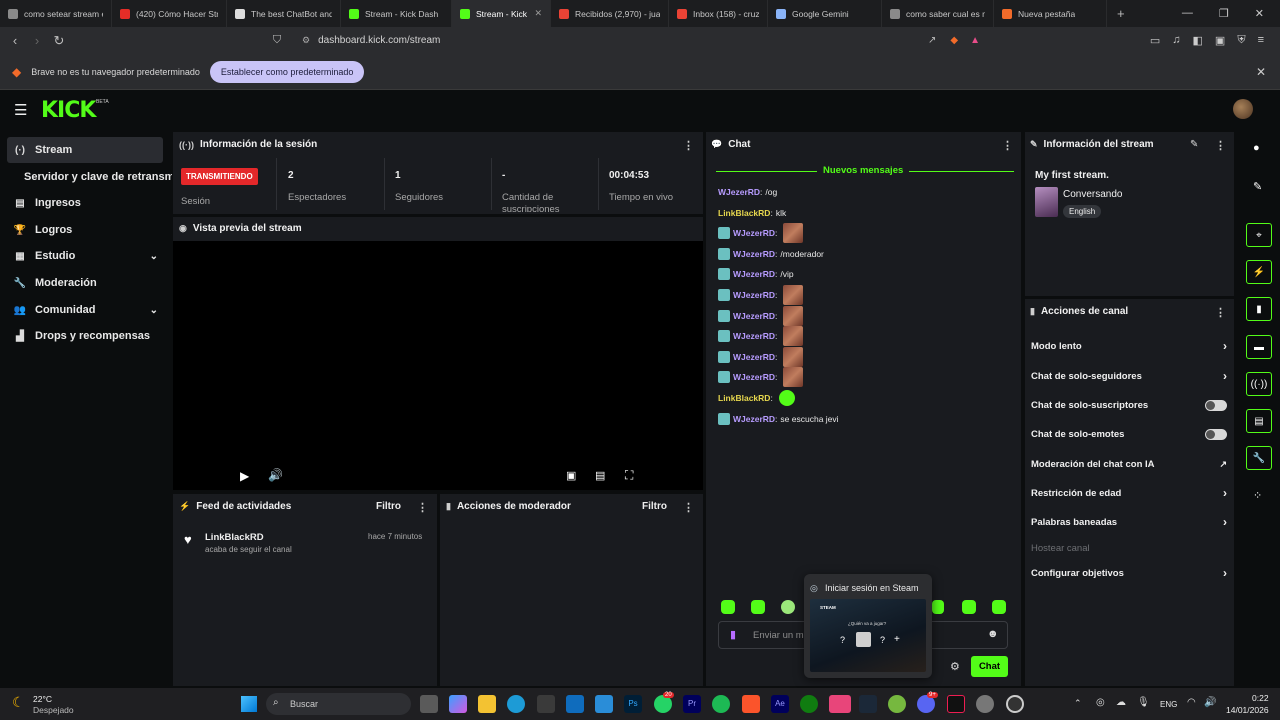  What do you see at coordinates (516, 704) in the screenshot?
I see `edge-icon` at bounding box center [516, 704].